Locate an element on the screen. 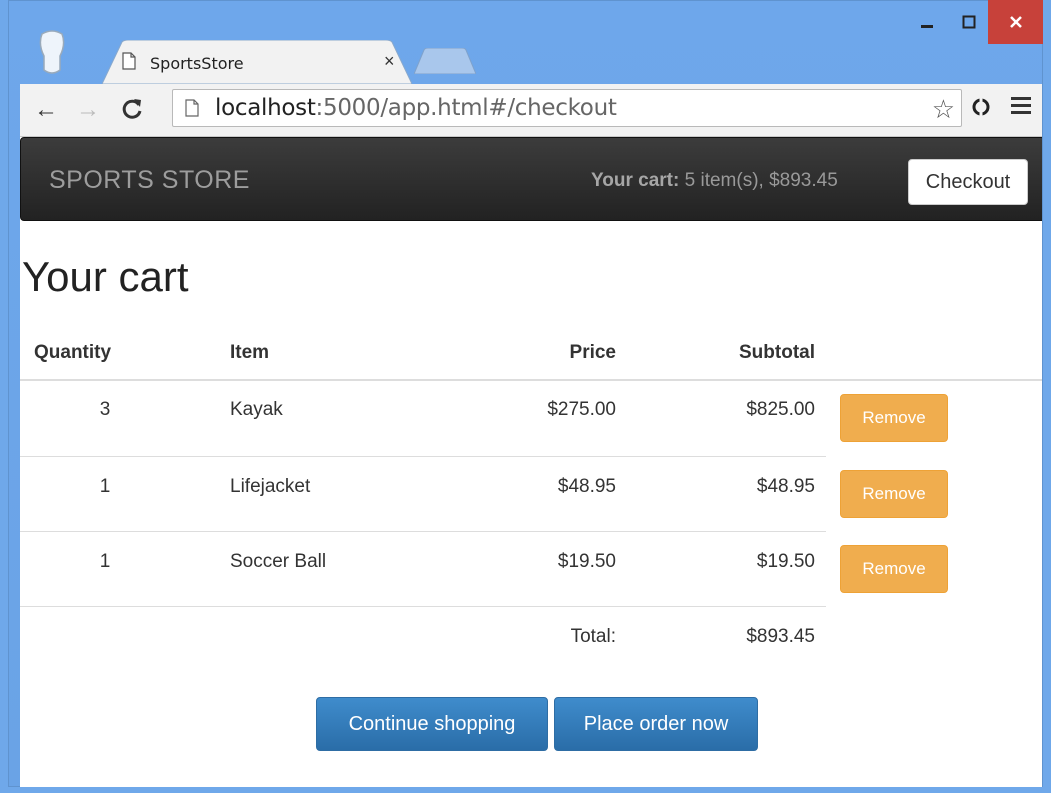 This screenshot has height=793, width=1051. header-subtotal: Subtotal is located at coordinates (777, 352).